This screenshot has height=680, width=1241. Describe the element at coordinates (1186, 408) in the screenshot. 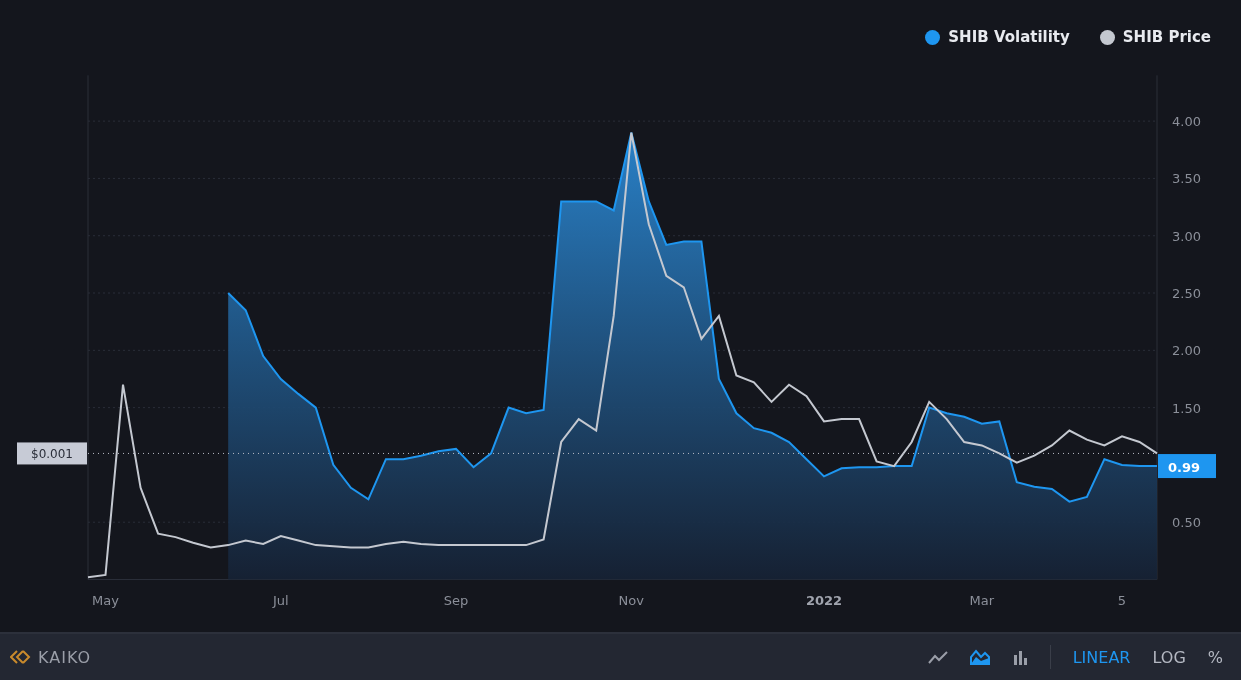

I see `y-axis-label: 1.50` at that location.